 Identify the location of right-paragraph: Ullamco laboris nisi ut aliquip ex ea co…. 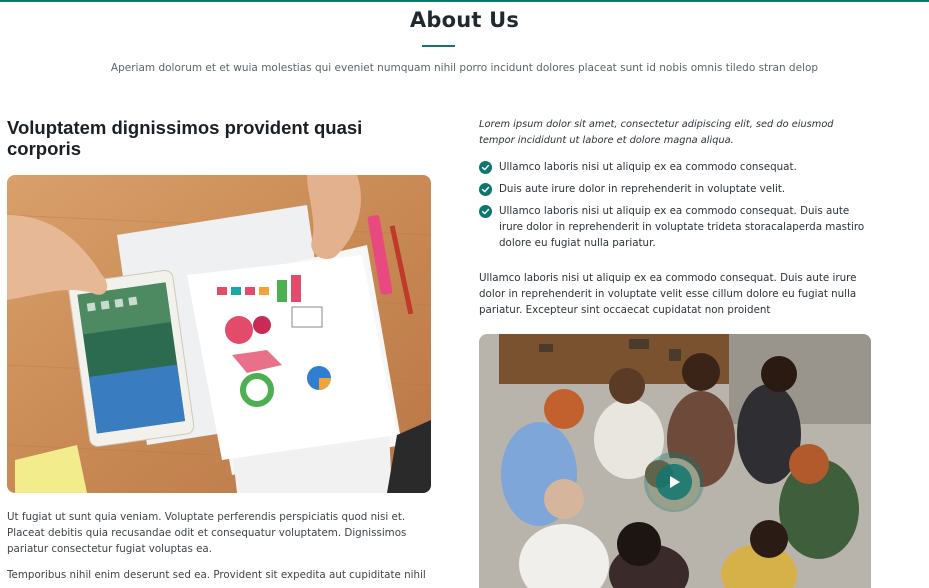
(668, 294).